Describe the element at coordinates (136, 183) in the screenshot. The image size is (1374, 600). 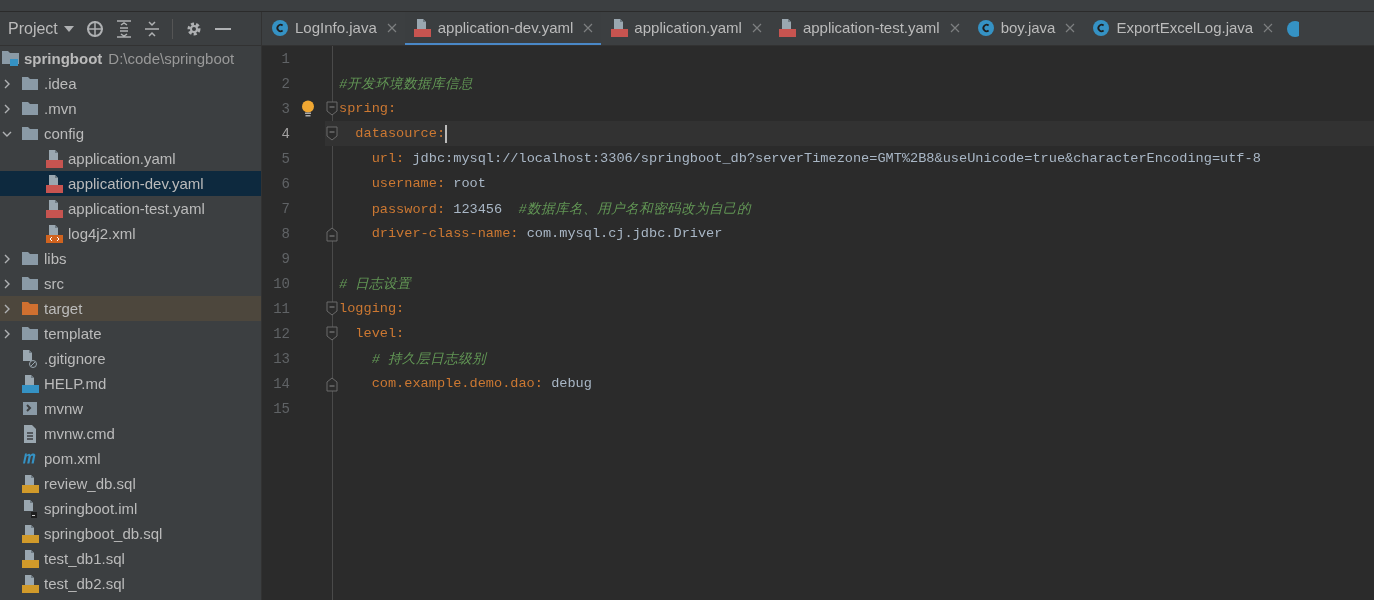
I see `tree-item-label: application-dev.yaml` at that location.